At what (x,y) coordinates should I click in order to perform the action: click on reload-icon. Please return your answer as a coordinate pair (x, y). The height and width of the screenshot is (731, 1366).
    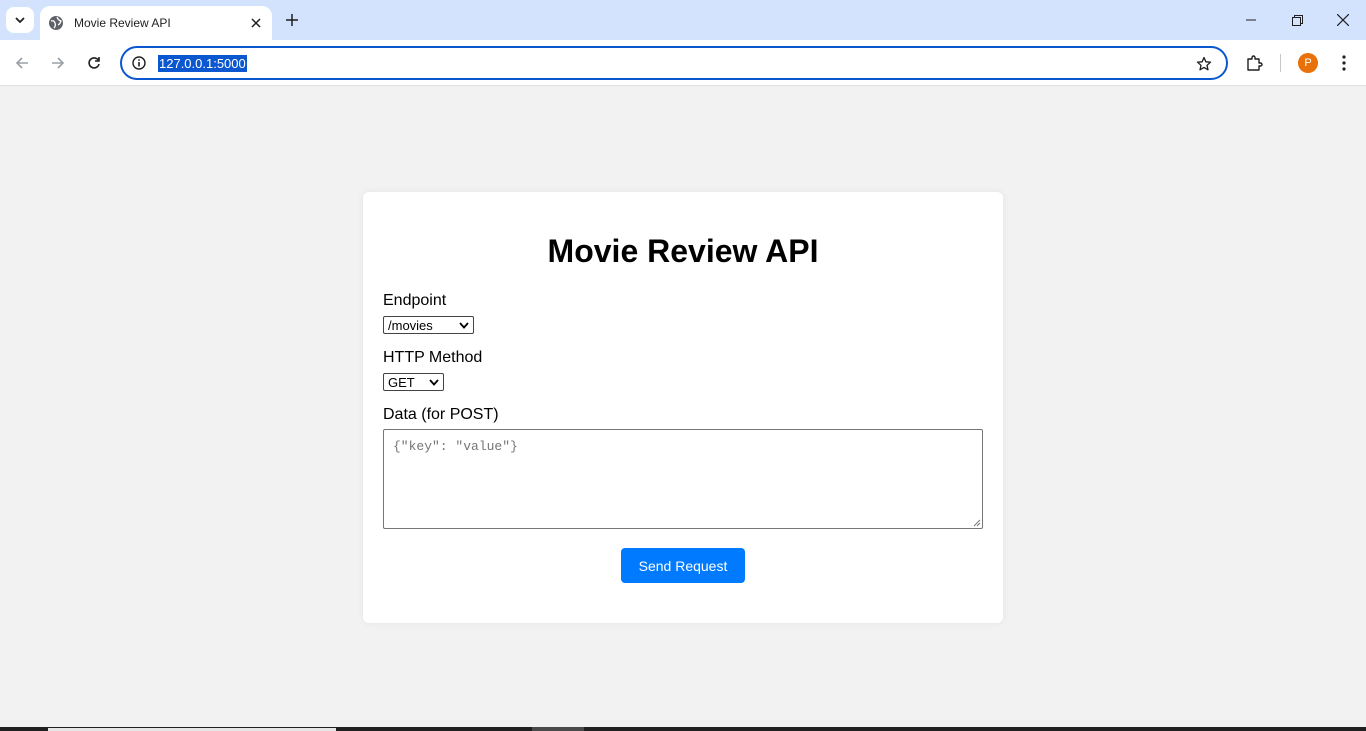
    Looking at the image, I should click on (94, 63).